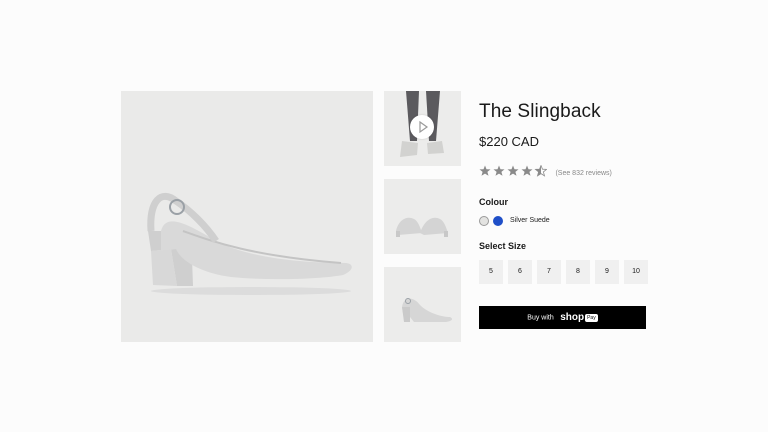 This screenshot has height=432, width=768. What do you see at coordinates (503, 246) in the screenshot?
I see `size-label: Select Size` at bounding box center [503, 246].